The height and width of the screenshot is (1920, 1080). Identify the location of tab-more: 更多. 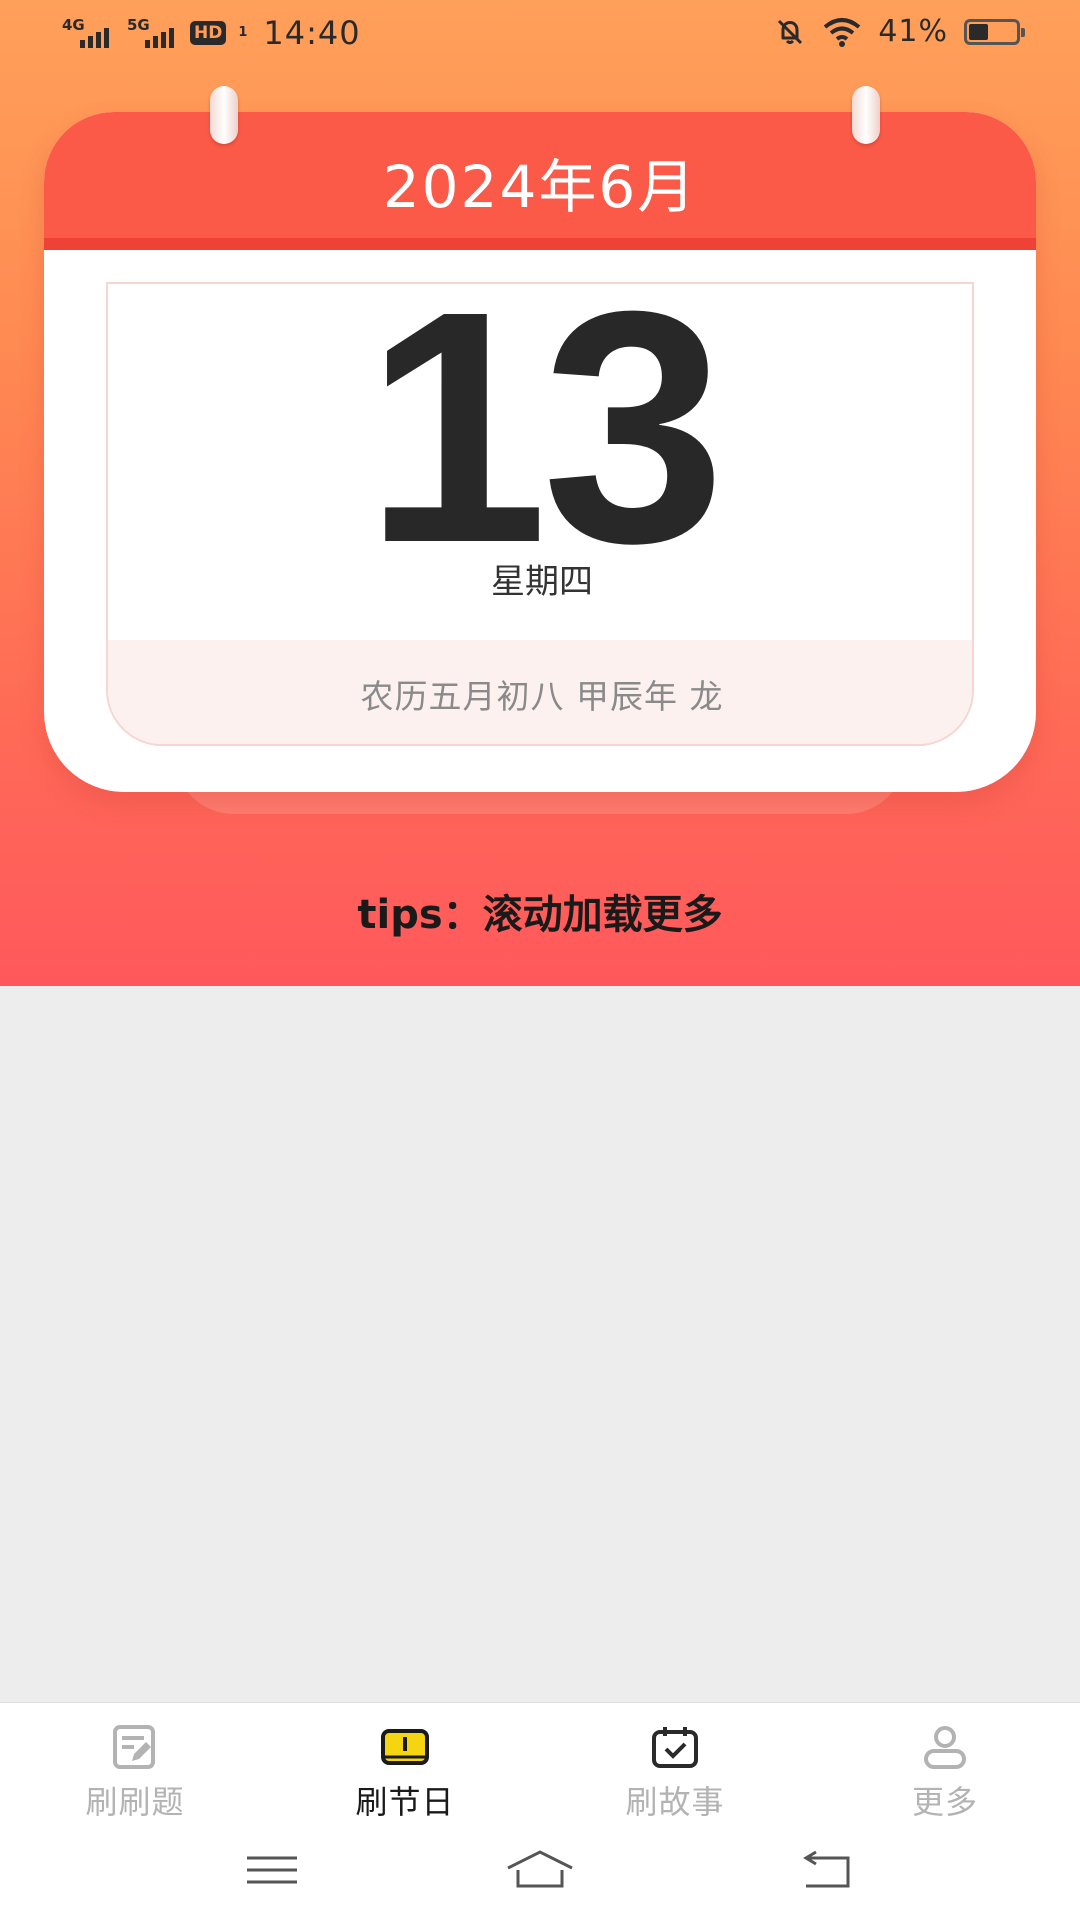
(945, 1765).